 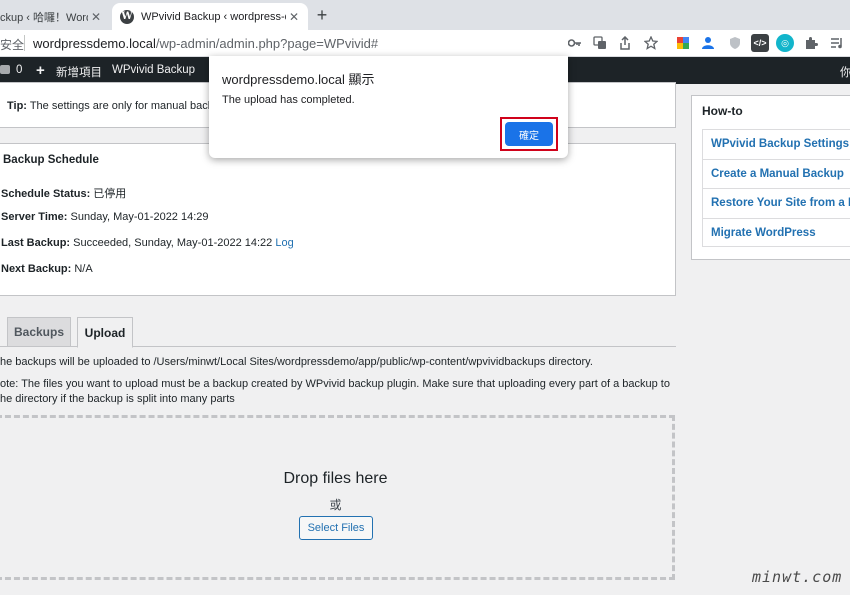 I want to click on browser-tab-1: ckup ‹ 哈囉！WordP ✕, so click(x=55, y=16).